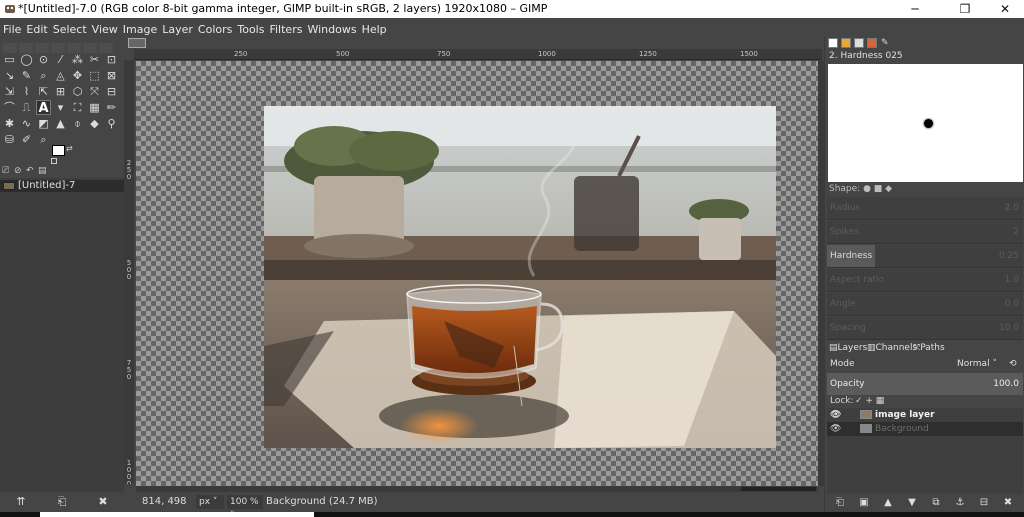  What do you see at coordinates (932, 348) in the screenshot?
I see `tab-paths-label: Paths` at bounding box center [932, 348].